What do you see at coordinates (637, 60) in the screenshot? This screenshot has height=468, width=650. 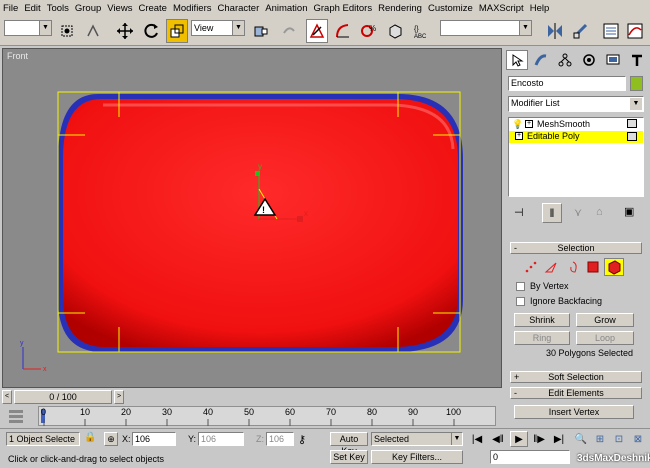 I see `utilities-tab-icon` at bounding box center [637, 60].